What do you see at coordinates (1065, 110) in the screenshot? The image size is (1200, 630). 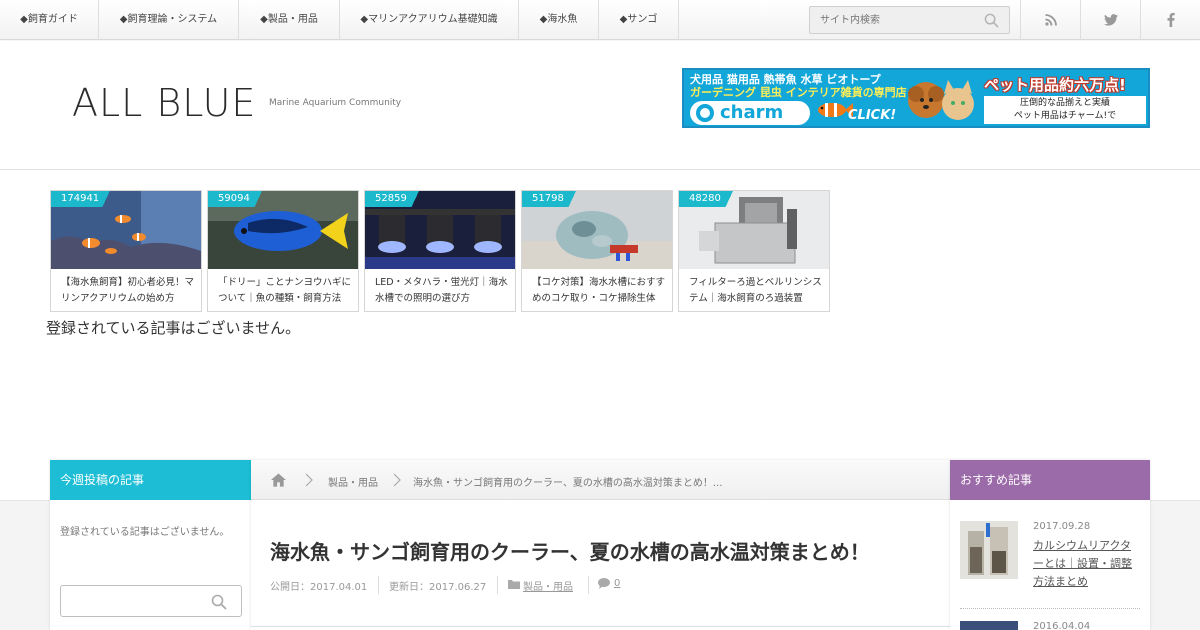 I see `banner-subtext: 圧倒的な品揃えと実績 ペット用品はチャーム!で` at bounding box center [1065, 110].